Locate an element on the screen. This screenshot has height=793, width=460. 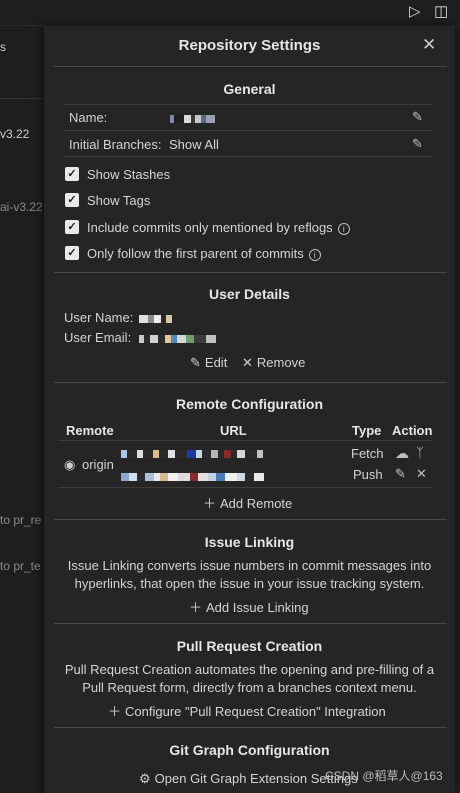
gear-icon: ⚙ is located at coordinates (145, 778).